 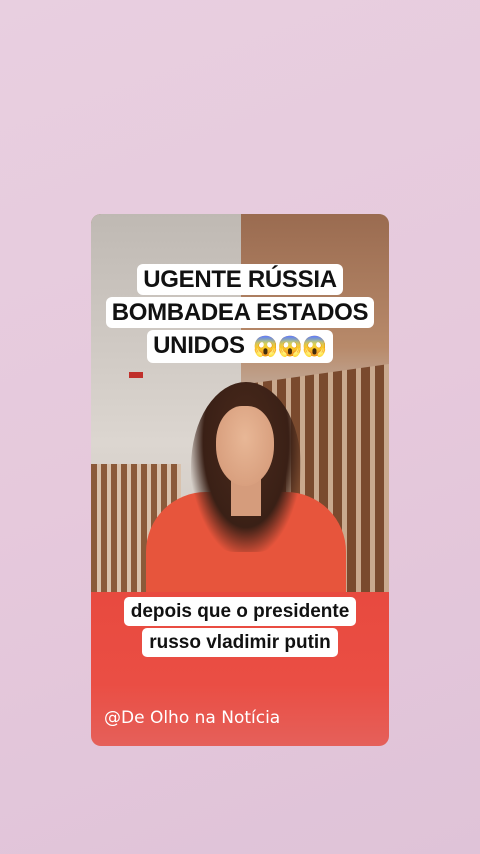 What do you see at coordinates (192, 718) in the screenshot?
I see `channel-watermark: @De Olho na Notícia` at bounding box center [192, 718].